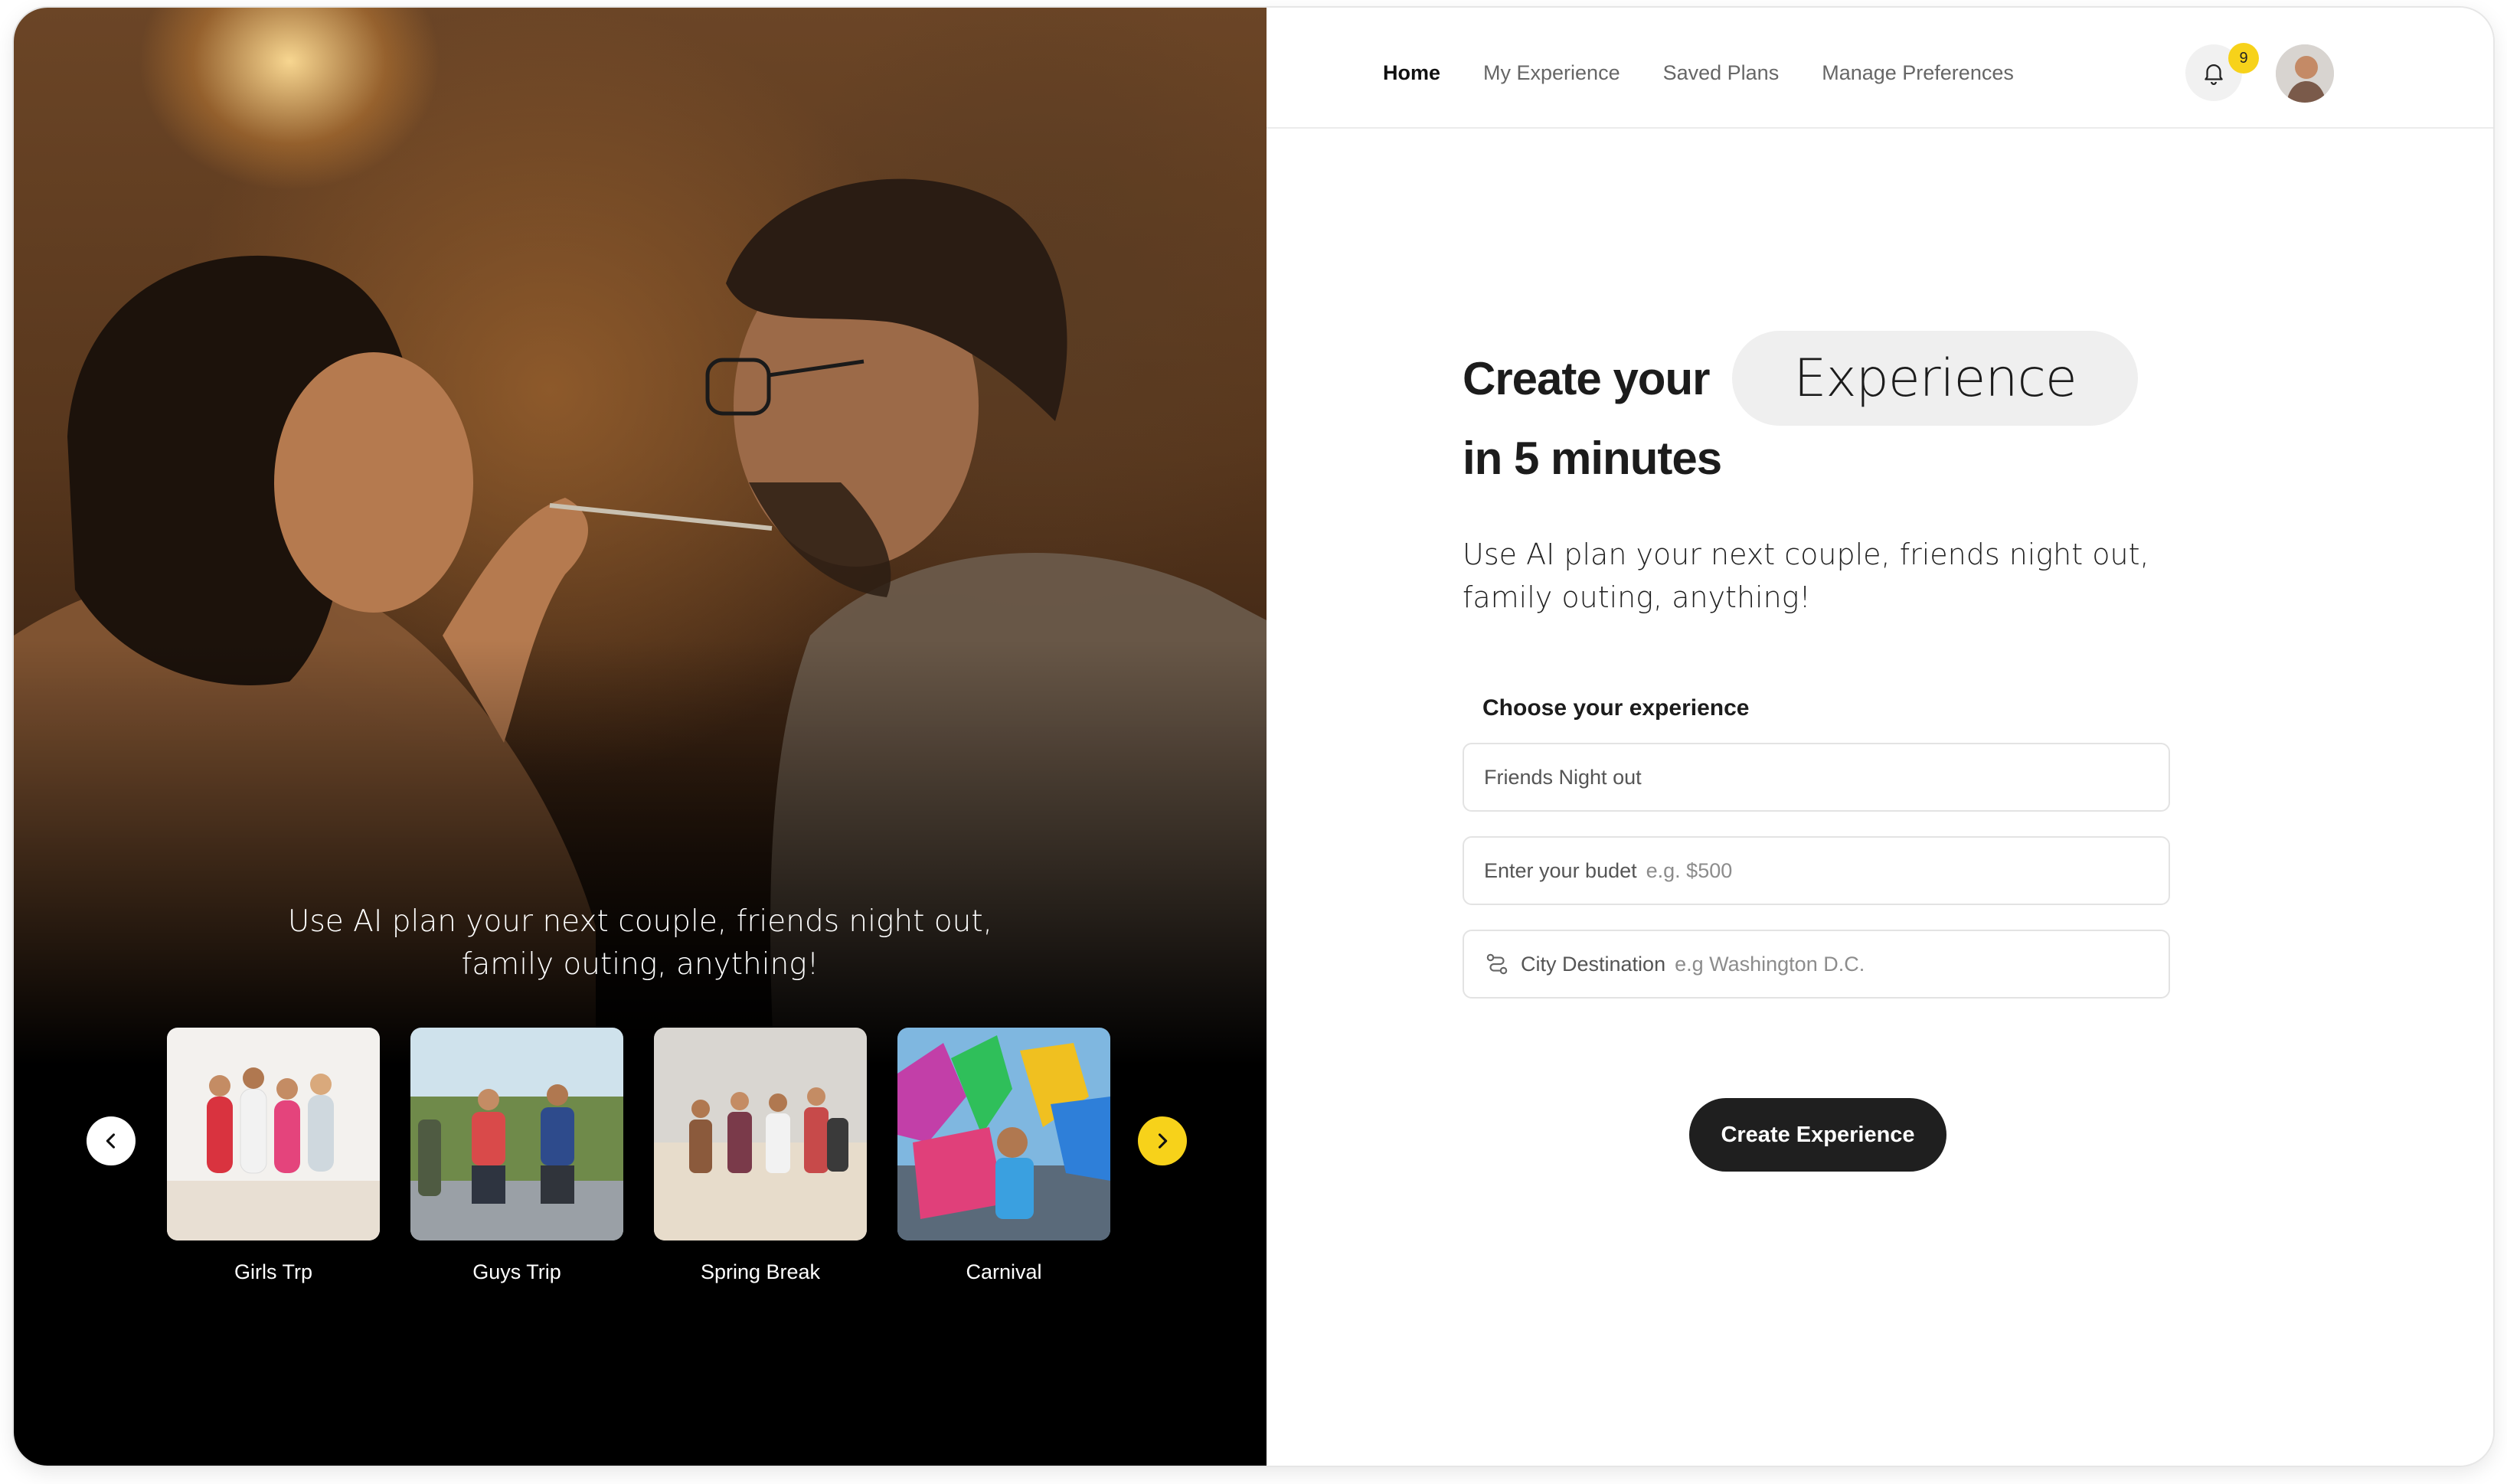 This screenshot has width=2507, height=1484. What do you see at coordinates (1586, 378) in the screenshot?
I see `headline-part1: Create your` at bounding box center [1586, 378].